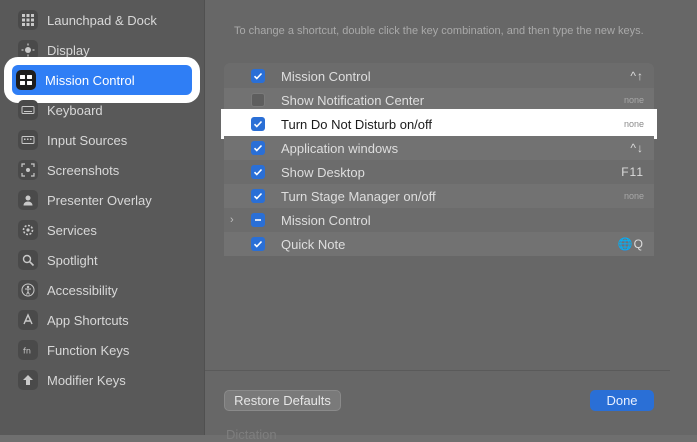 The height and width of the screenshot is (442, 697). Describe the element at coordinates (28, 20) in the screenshot. I see `launchpad-dock-icon` at that location.